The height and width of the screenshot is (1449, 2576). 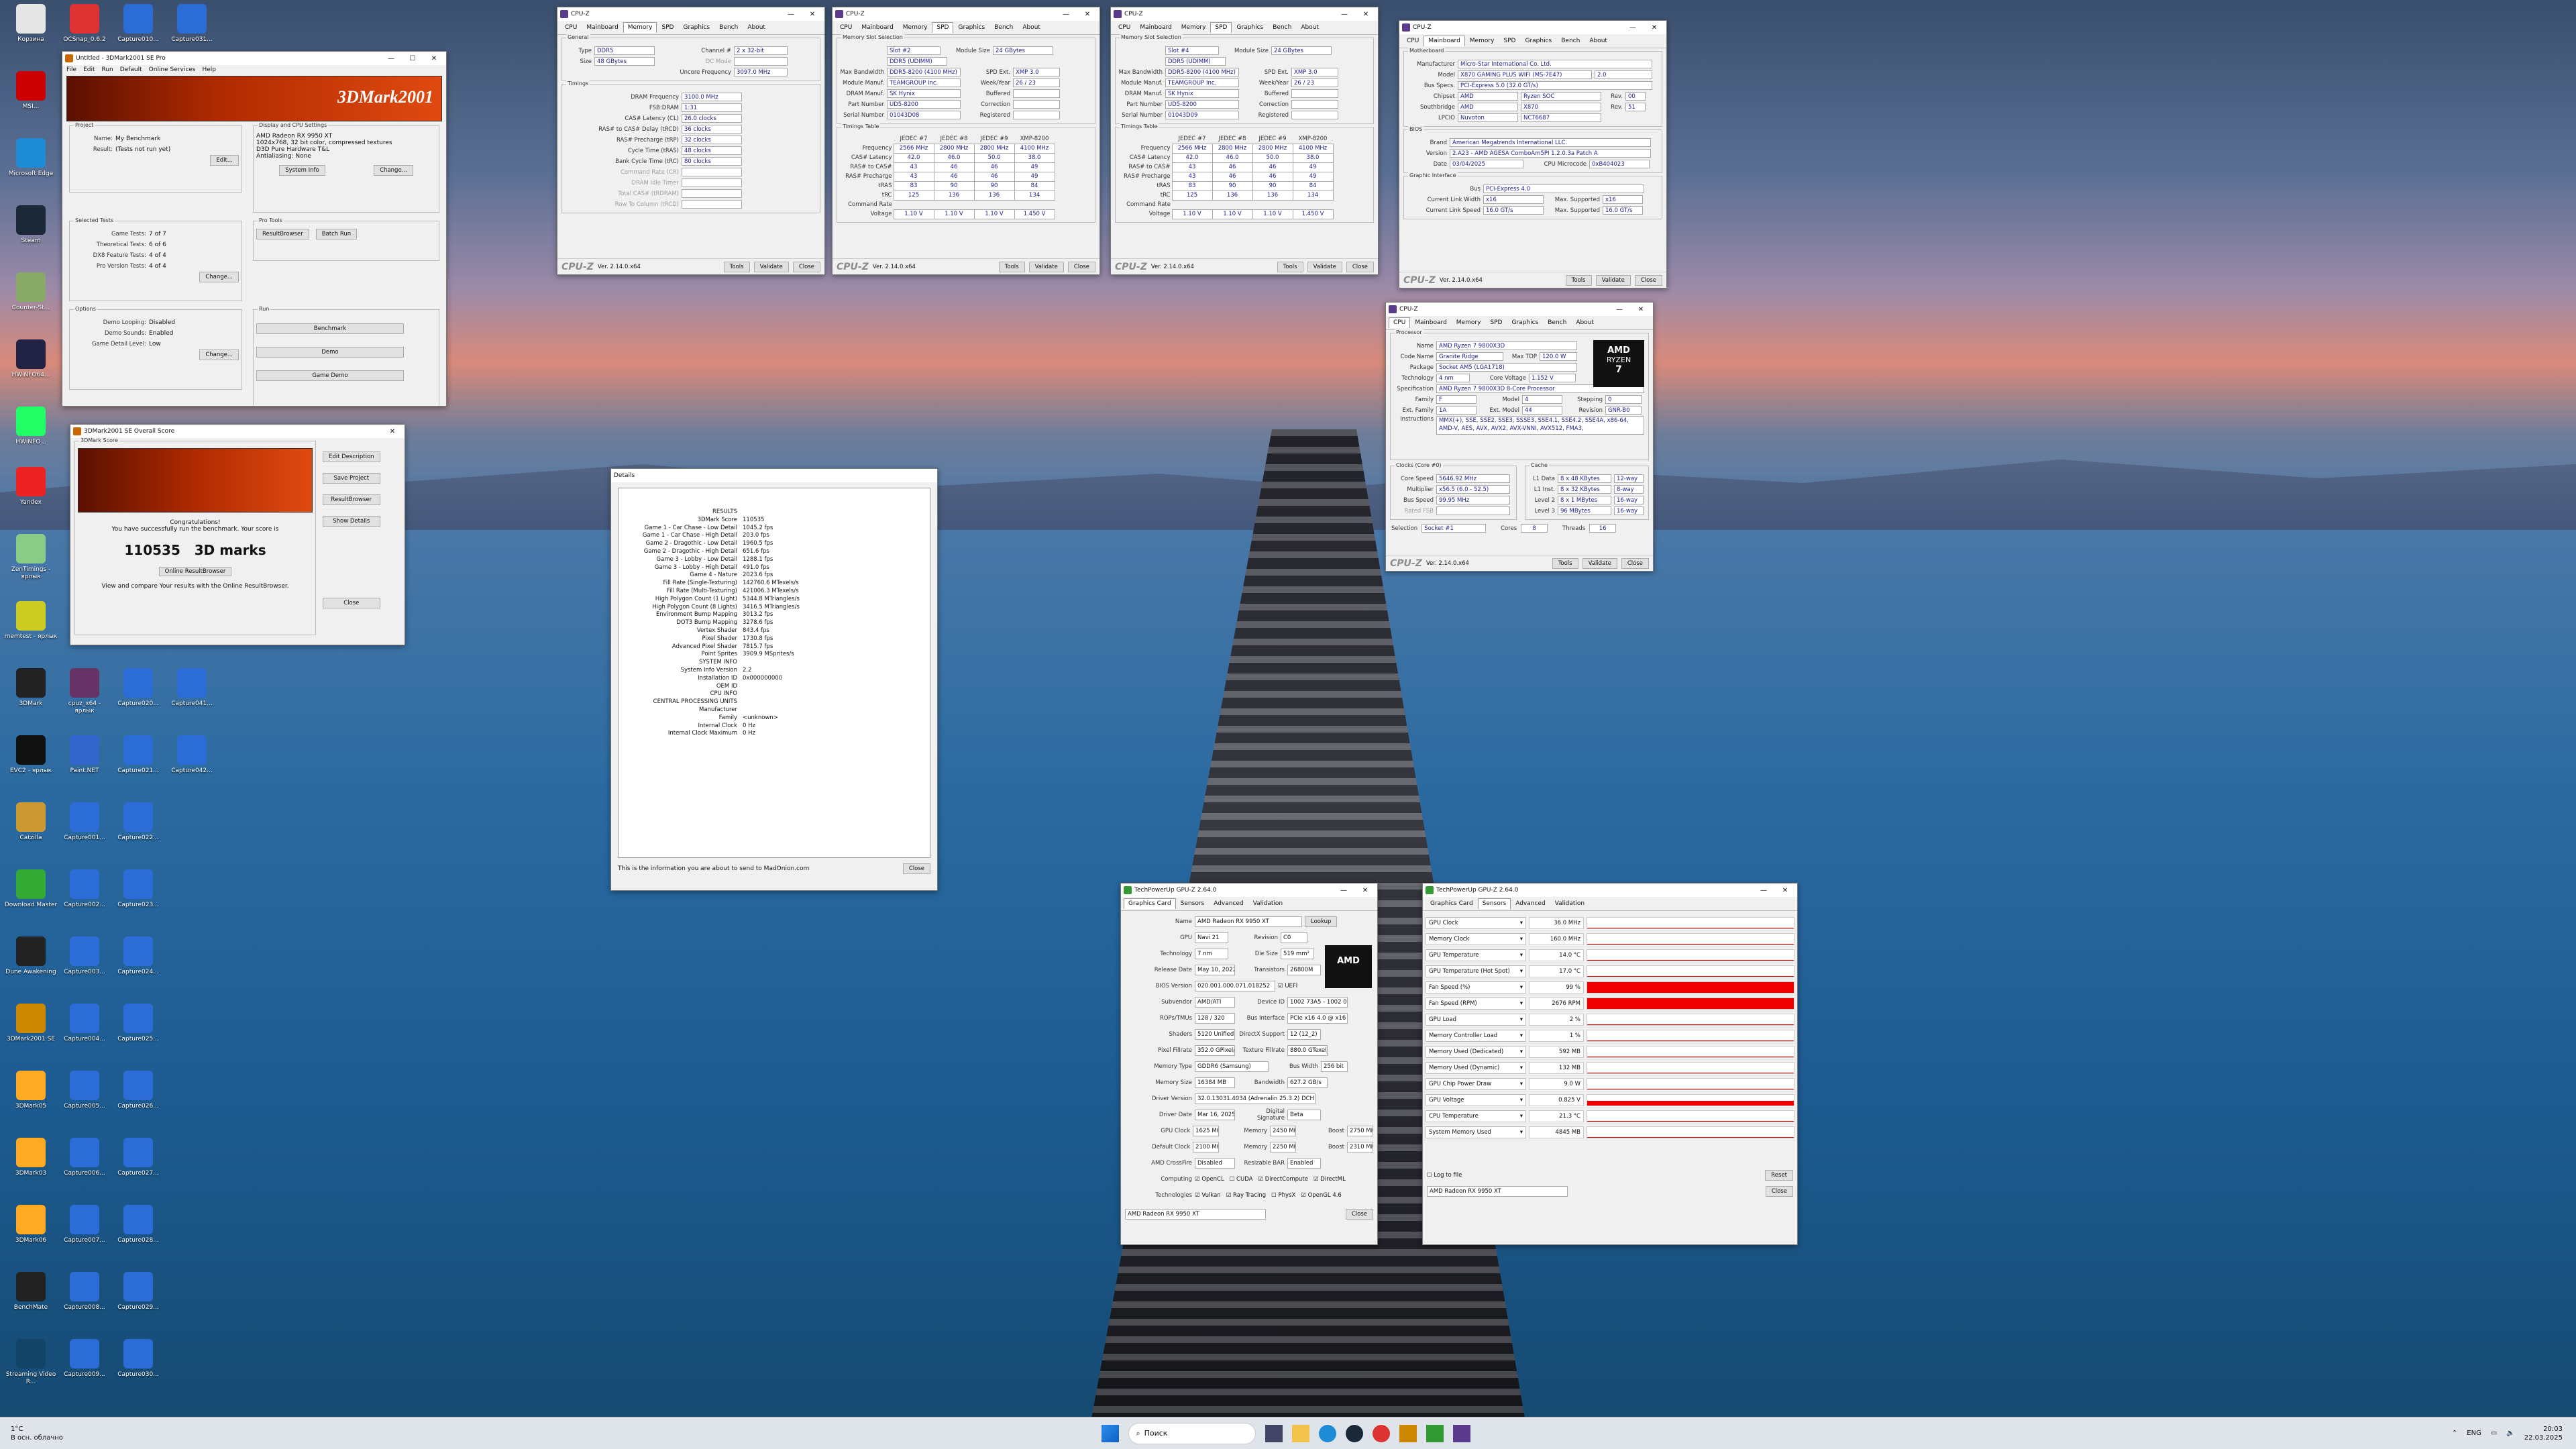 I want to click on tray-chevron-icon: ⌃, so click(x=2454, y=1433).